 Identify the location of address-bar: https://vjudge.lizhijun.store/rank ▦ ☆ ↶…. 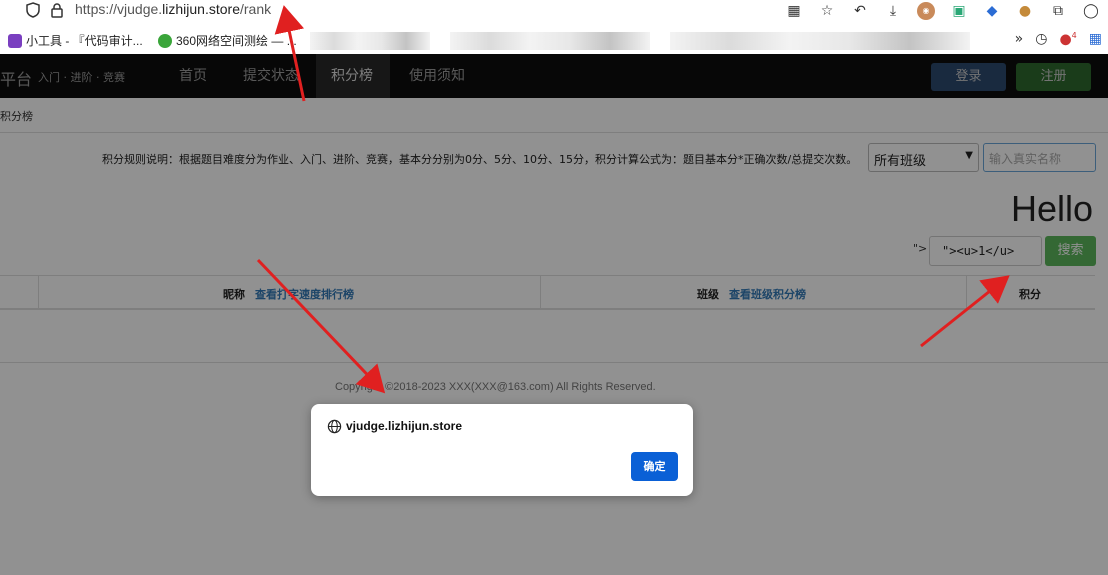
(554, 11).